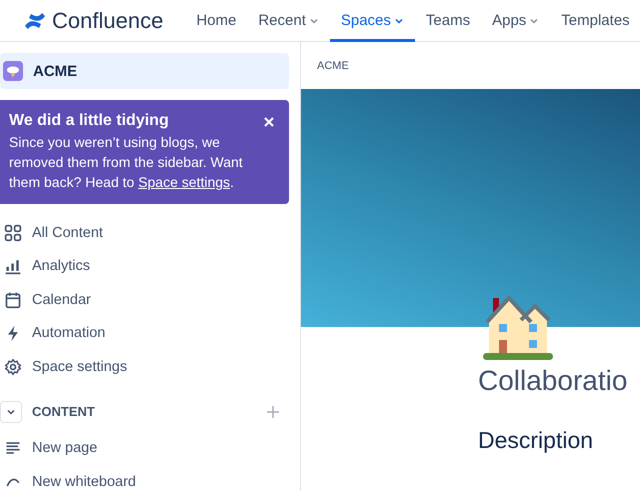 Image resolution: width=640 pixels, height=491 pixels. I want to click on notice-title: We did a little tidying, so click(89, 121).